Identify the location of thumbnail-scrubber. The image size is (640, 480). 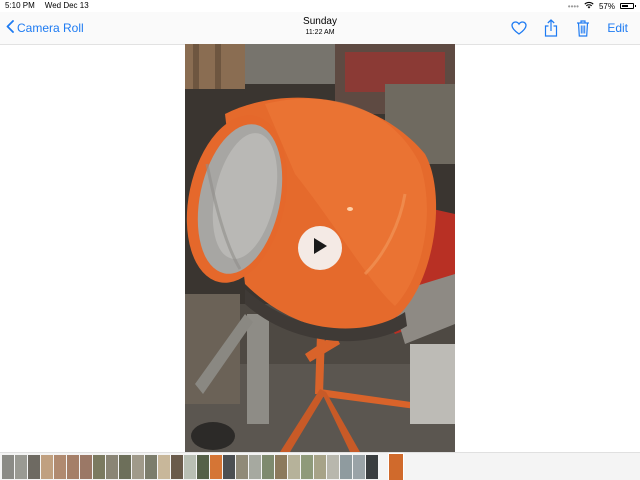
(320, 466).